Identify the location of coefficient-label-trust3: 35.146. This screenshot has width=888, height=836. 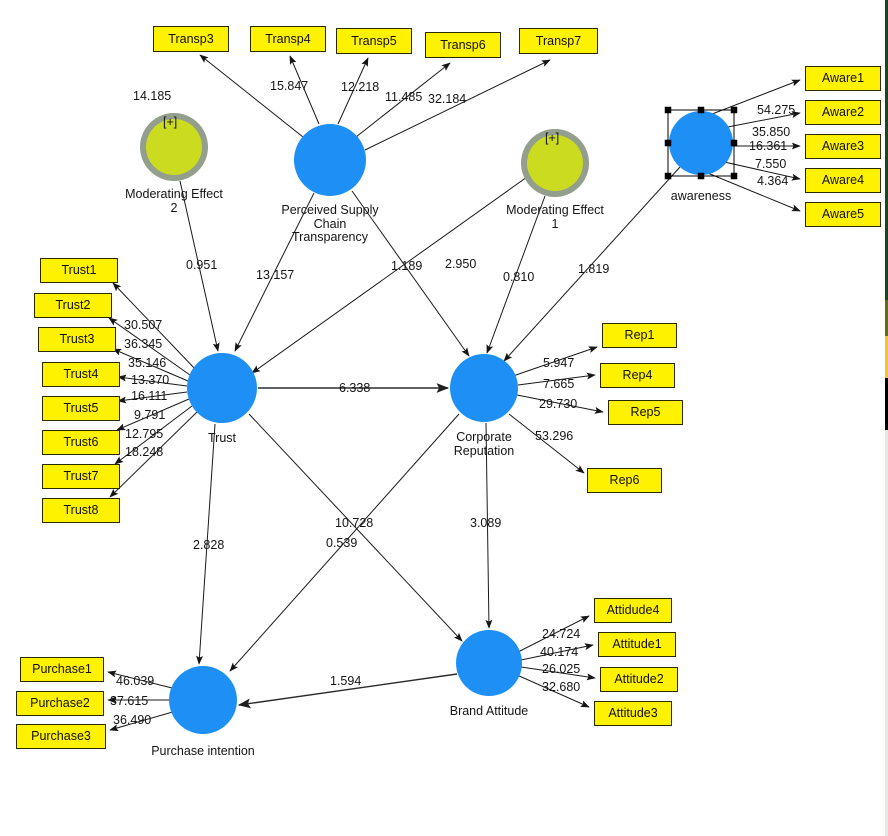
(147, 363).